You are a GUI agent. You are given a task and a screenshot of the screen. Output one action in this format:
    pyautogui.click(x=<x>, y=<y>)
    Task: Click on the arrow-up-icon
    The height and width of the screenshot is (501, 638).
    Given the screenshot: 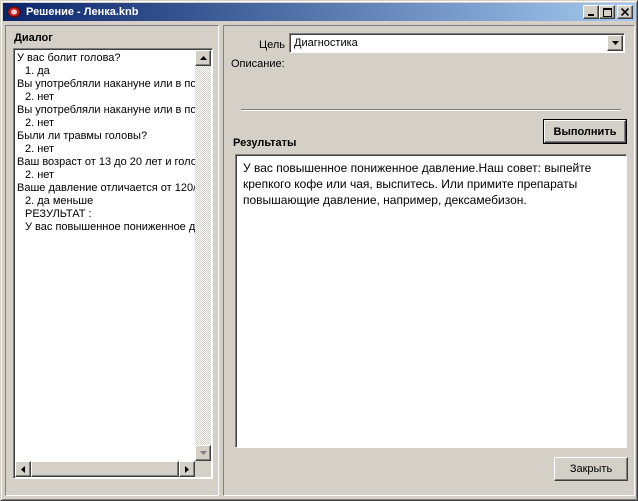 What is the action you would take?
    pyautogui.click(x=203, y=58)
    